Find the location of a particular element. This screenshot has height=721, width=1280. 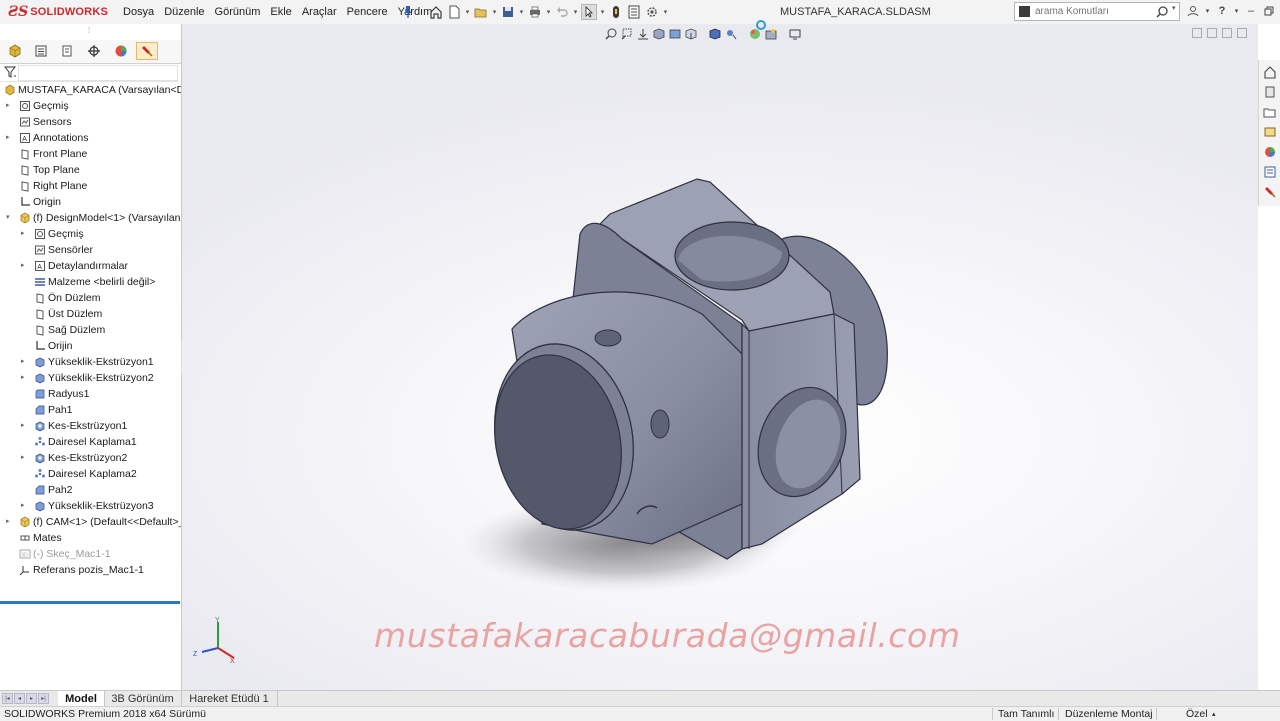

tree-item: Pah2 is located at coordinates (90, 490).